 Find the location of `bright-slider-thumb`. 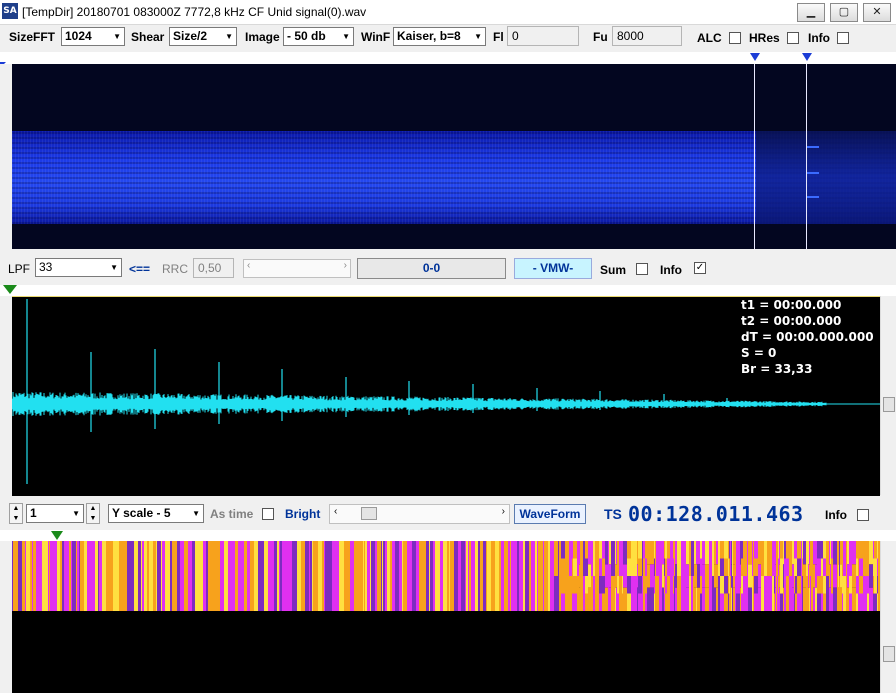

bright-slider-thumb is located at coordinates (369, 513).